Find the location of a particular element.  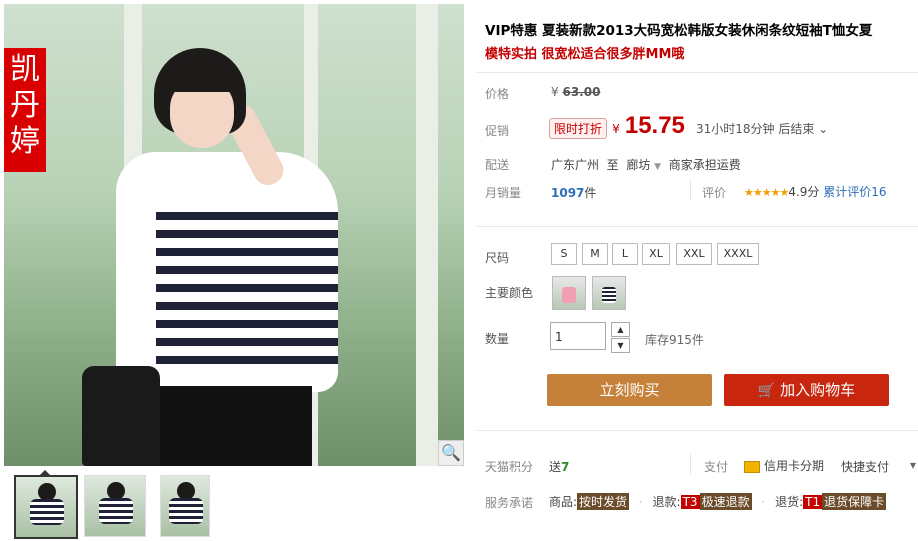

rating: ★★★★★4.9分 累计评价16 is located at coordinates (815, 191).